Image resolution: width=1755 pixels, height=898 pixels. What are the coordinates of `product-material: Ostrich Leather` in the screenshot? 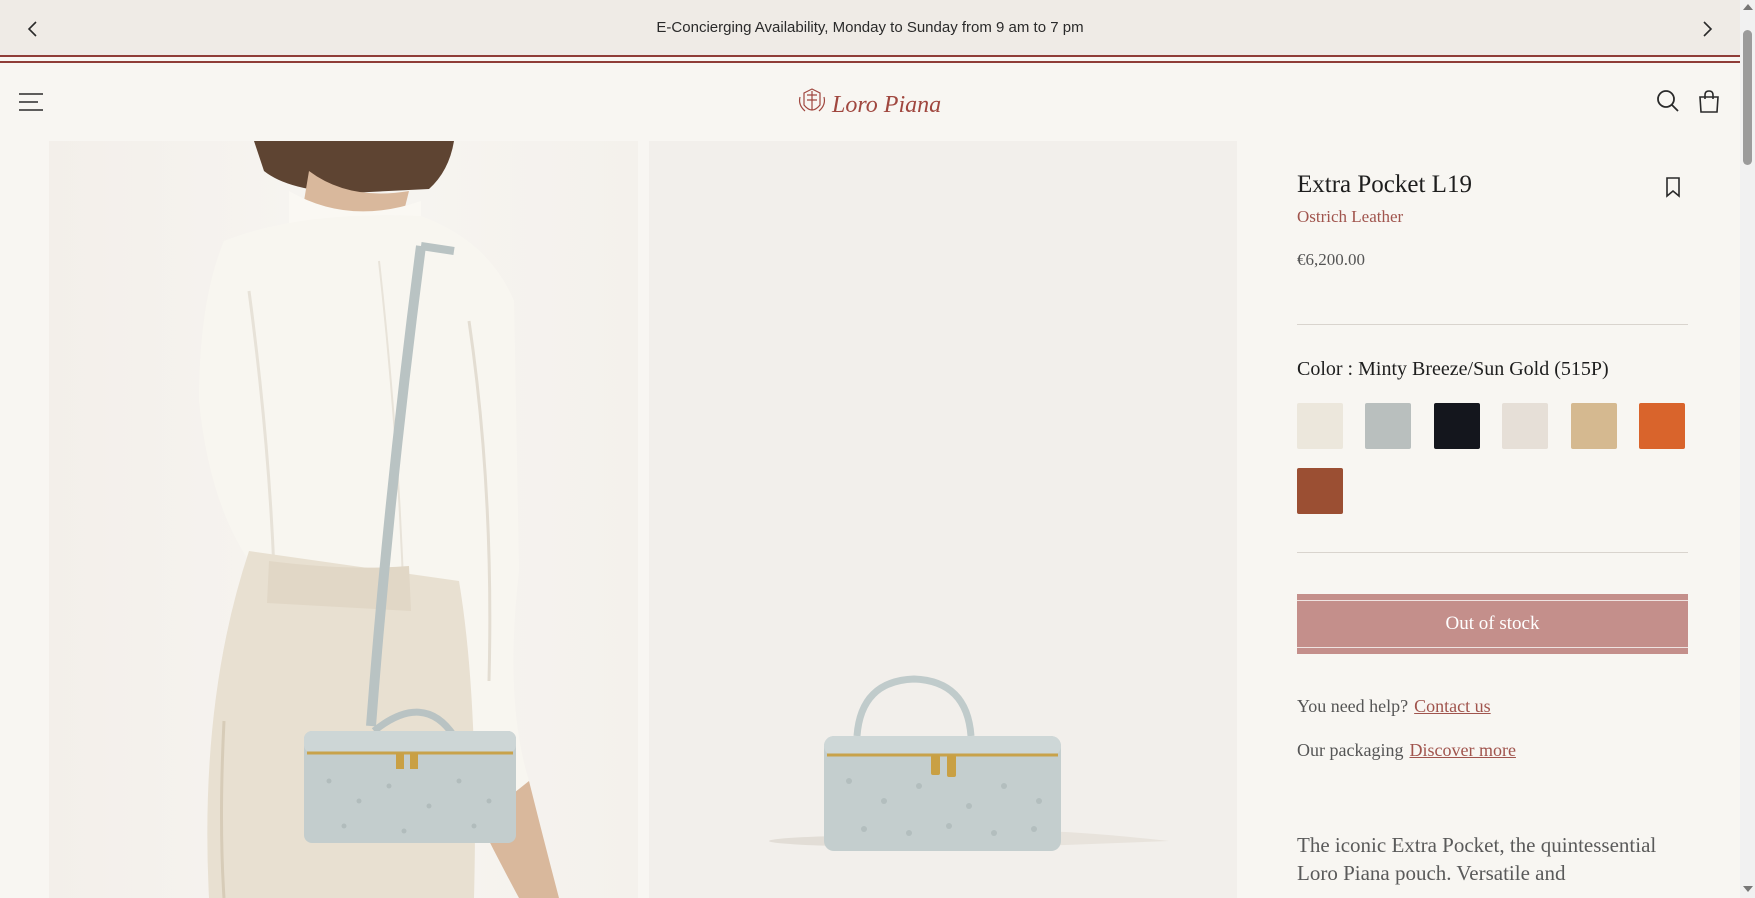 It's located at (1350, 216).